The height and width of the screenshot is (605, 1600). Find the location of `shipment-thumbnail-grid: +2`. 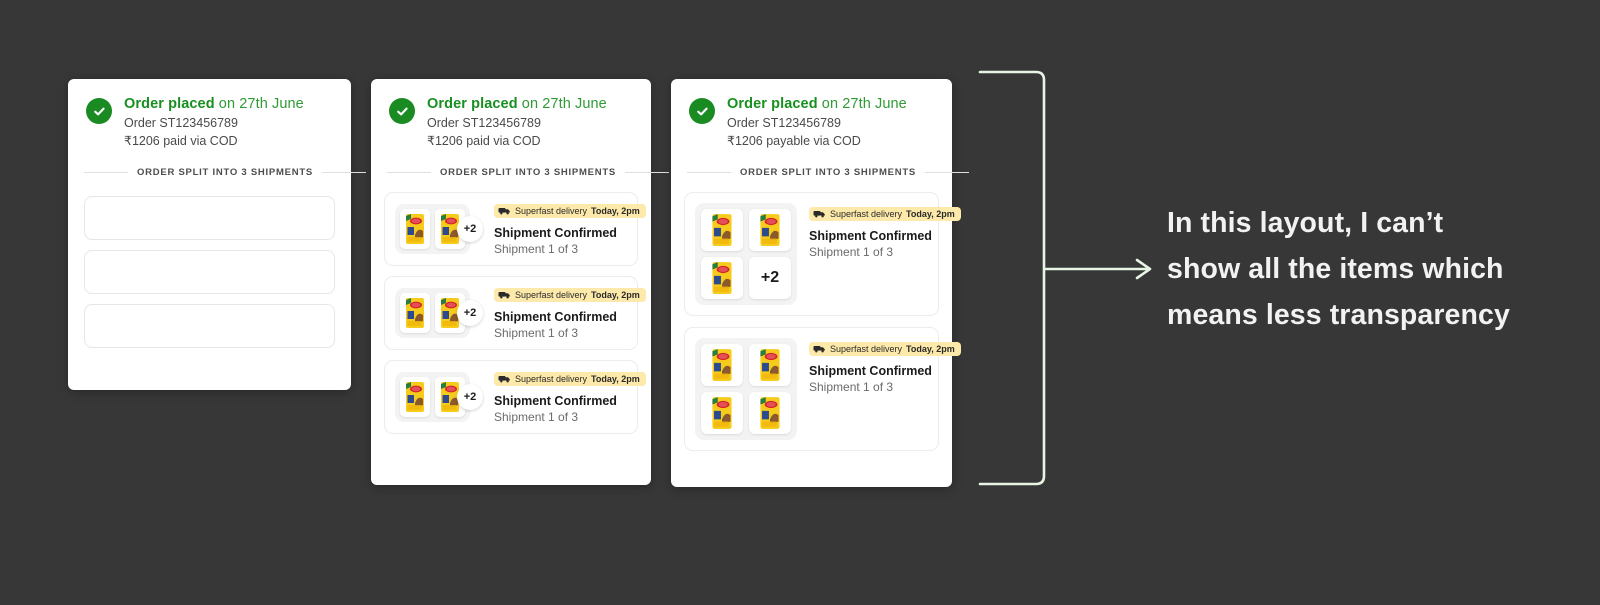

shipment-thumbnail-grid: +2 is located at coordinates (746, 254).